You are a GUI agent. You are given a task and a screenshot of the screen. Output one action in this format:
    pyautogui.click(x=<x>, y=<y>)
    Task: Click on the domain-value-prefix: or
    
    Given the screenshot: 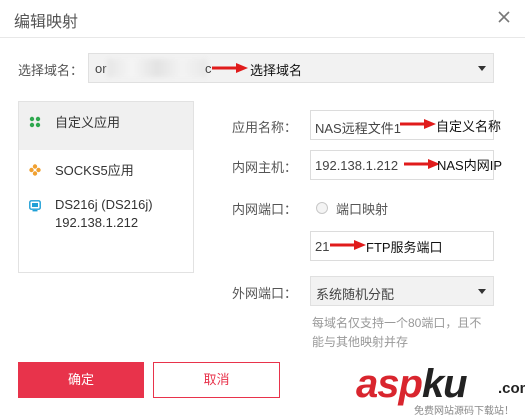 What is the action you would take?
    pyautogui.click(x=101, y=68)
    